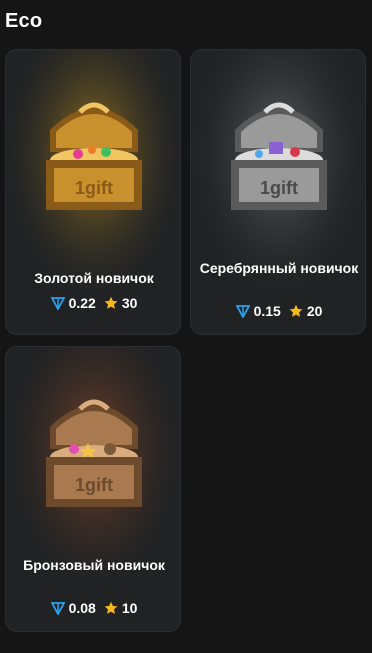 The height and width of the screenshot is (653, 372). What do you see at coordinates (82, 303) in the screenshot?
I see `ton-price-value: 0.22` at bounding box center [82, 303].